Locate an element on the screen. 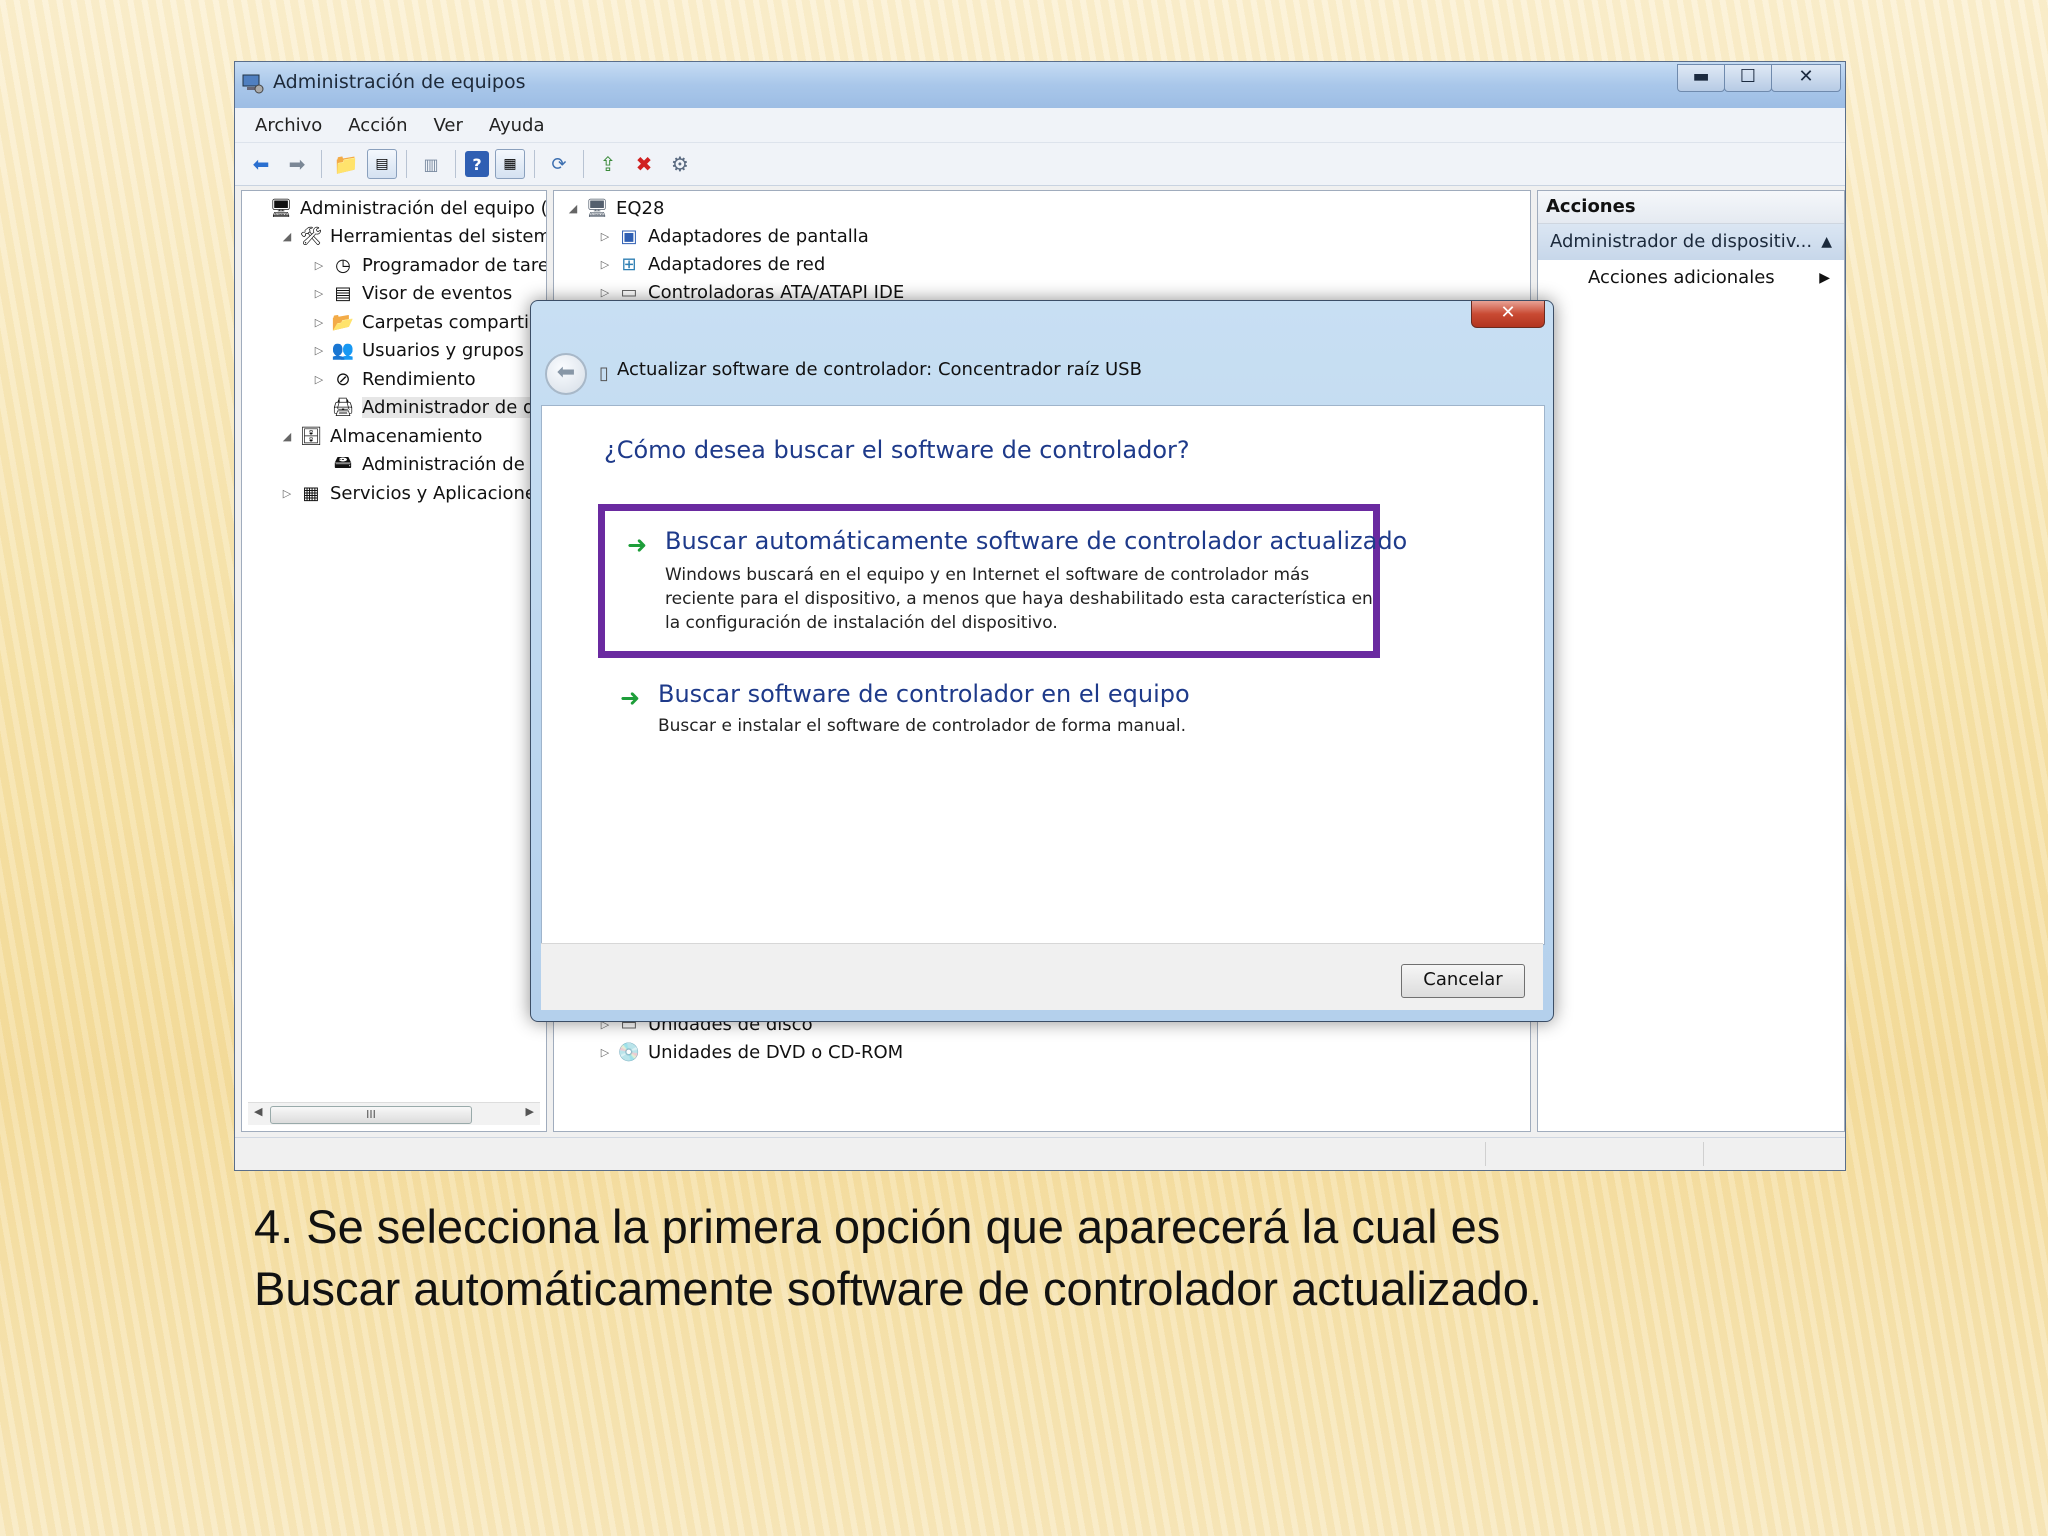 Image resolution: width=2048 pixels, height=1536 pixels. more-actions-label: Acciones adicionales is located at coordinates (1681, 277).